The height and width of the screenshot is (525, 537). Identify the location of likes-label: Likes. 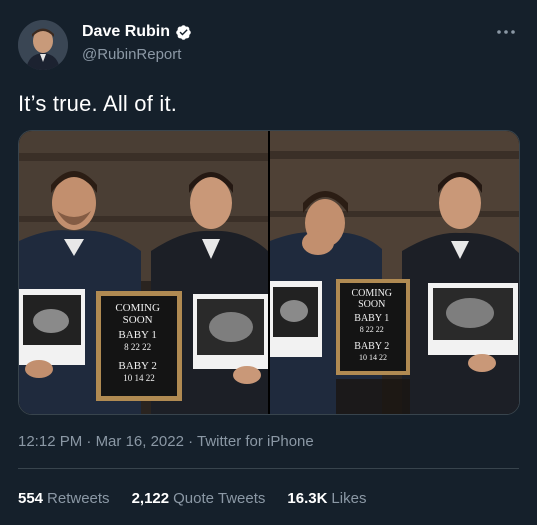
(349, 498).